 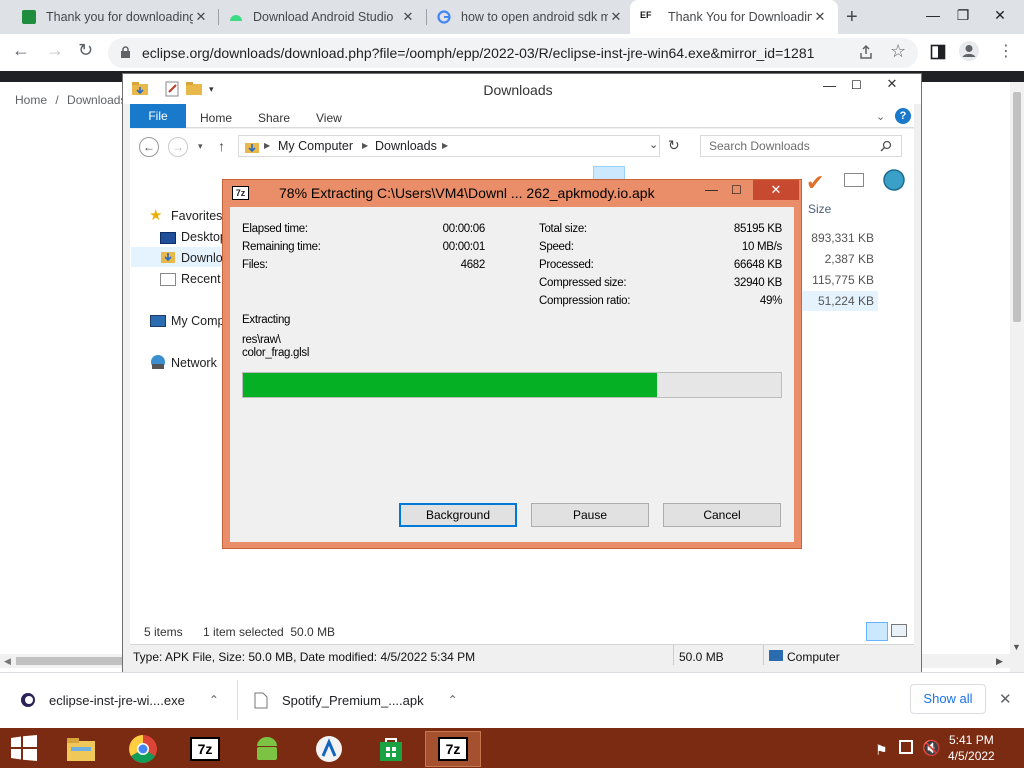 What do you see at coordinates (971, 748) in the screenshot?
I see `taskbar-clock: 5:41 PM 4/5/2022` at bounding box center [971, 748].